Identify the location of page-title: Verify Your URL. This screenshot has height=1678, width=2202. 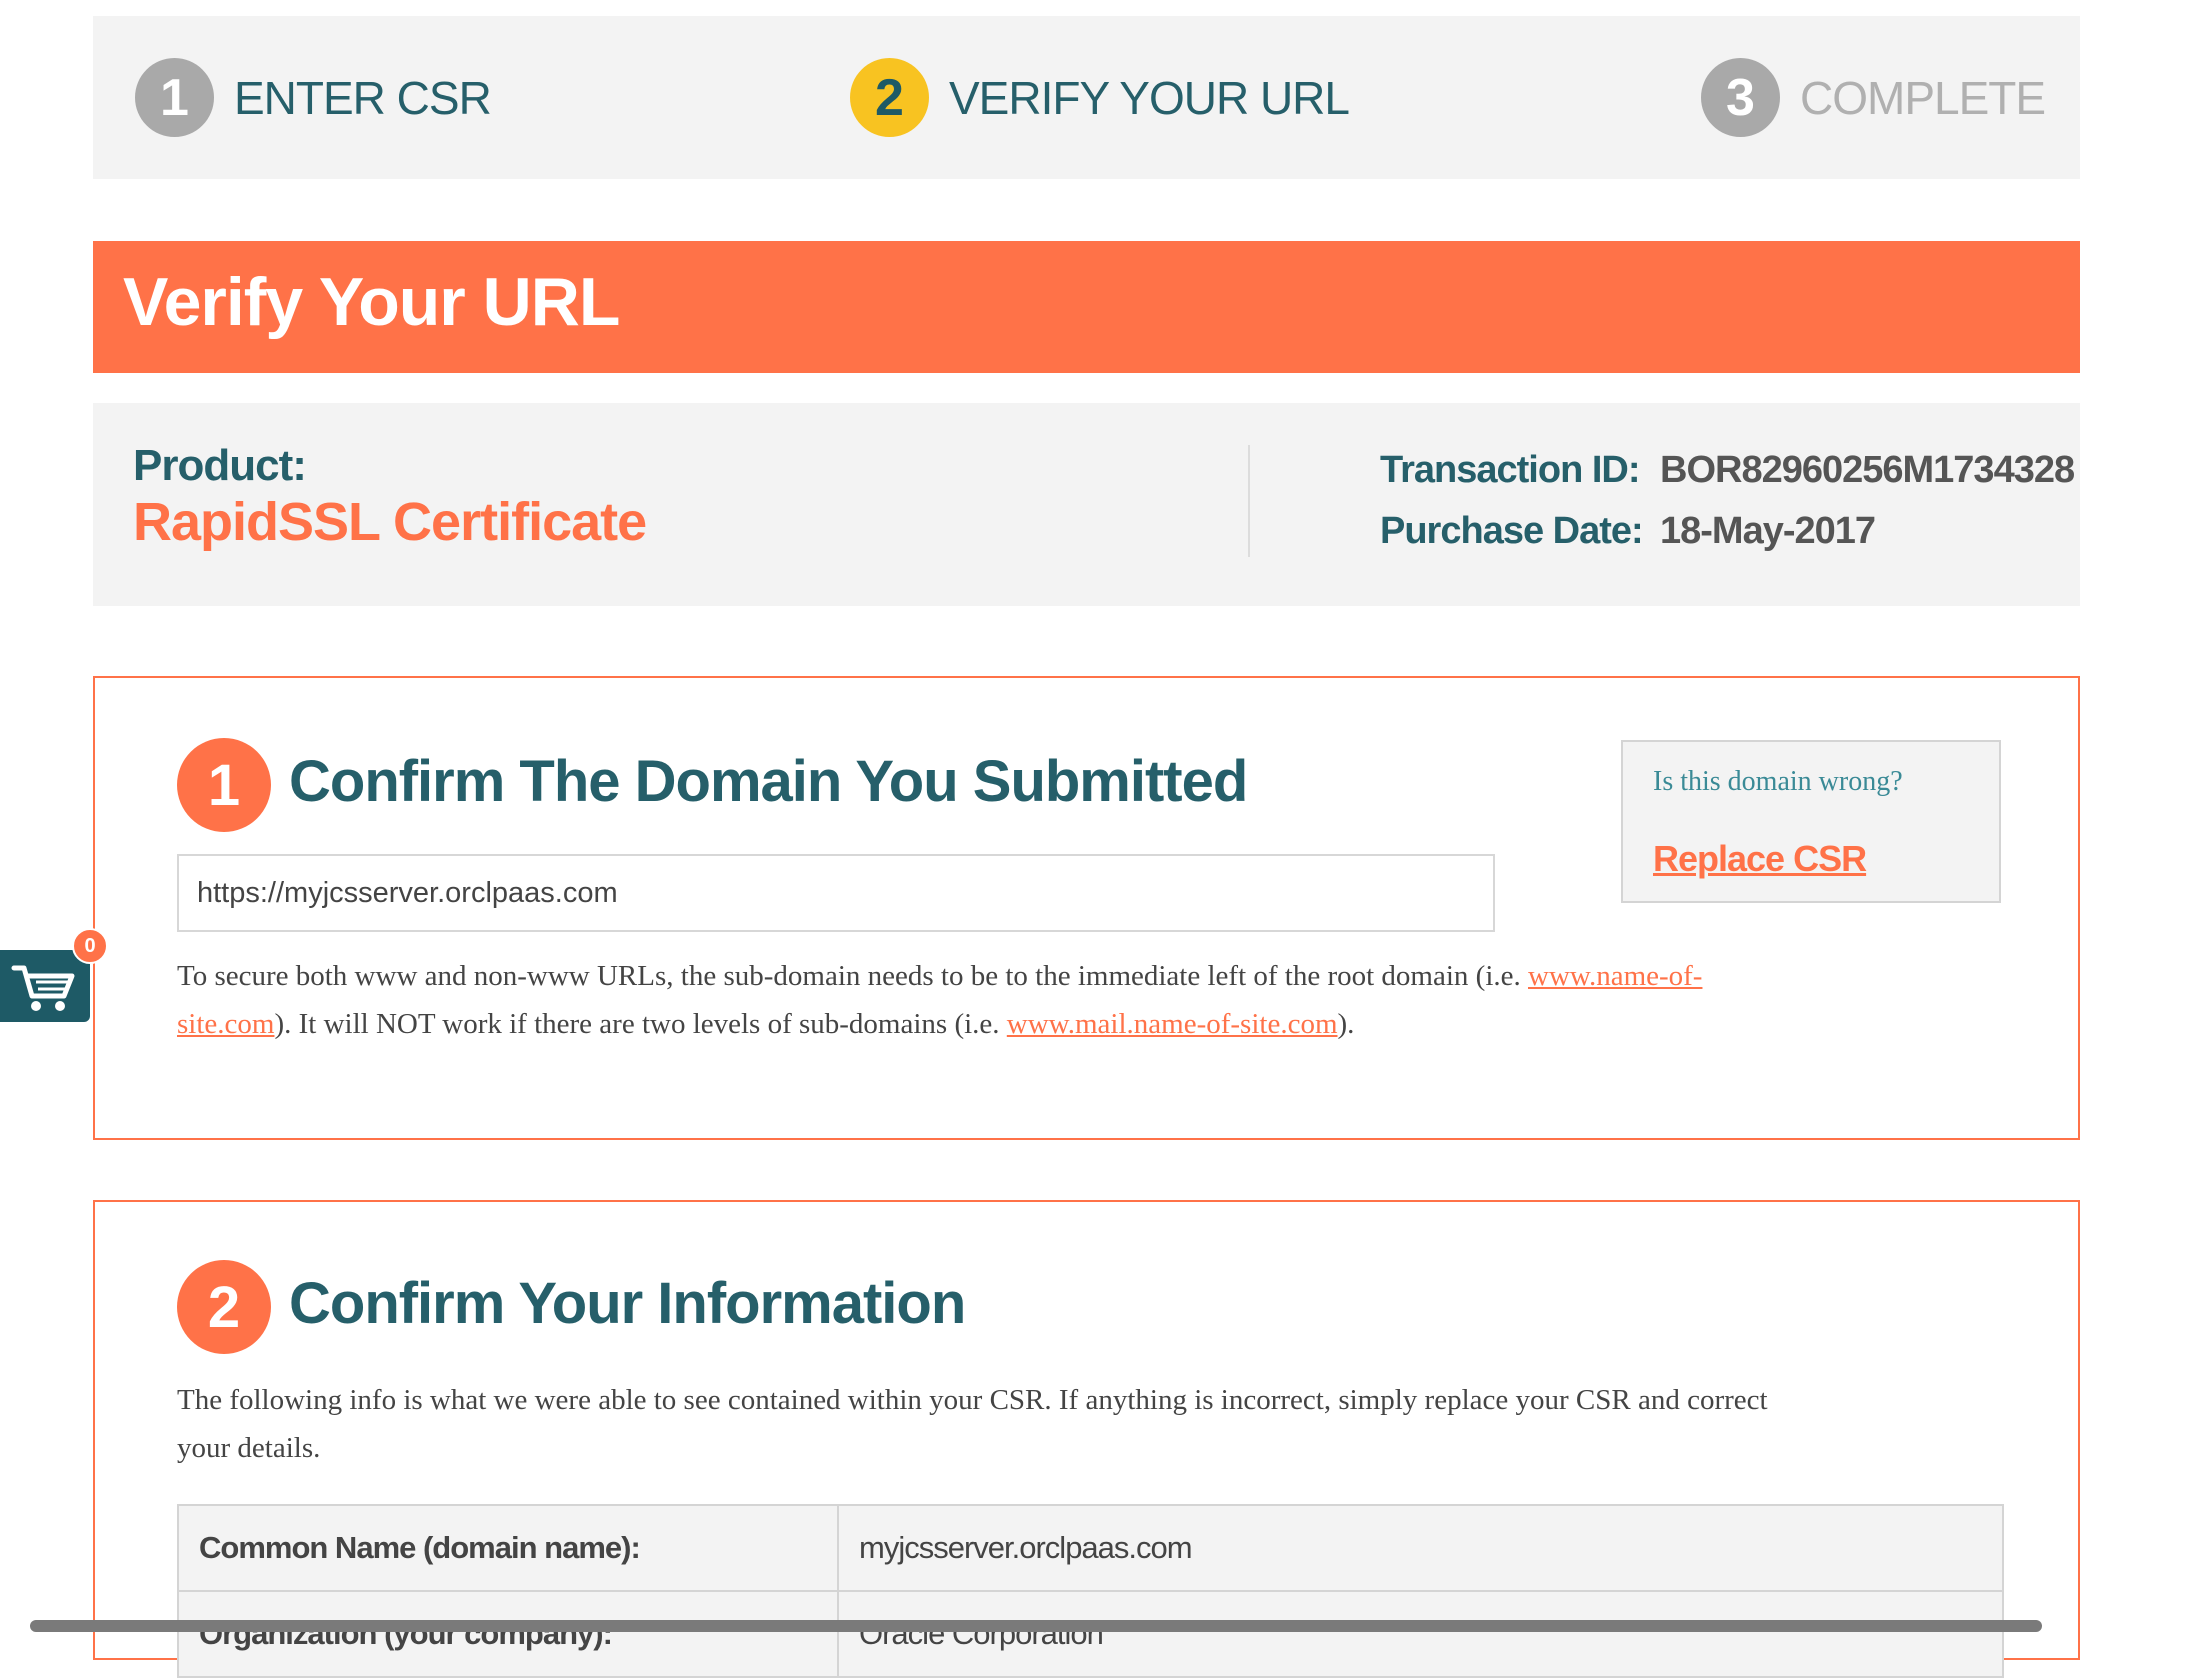
(371, 302).